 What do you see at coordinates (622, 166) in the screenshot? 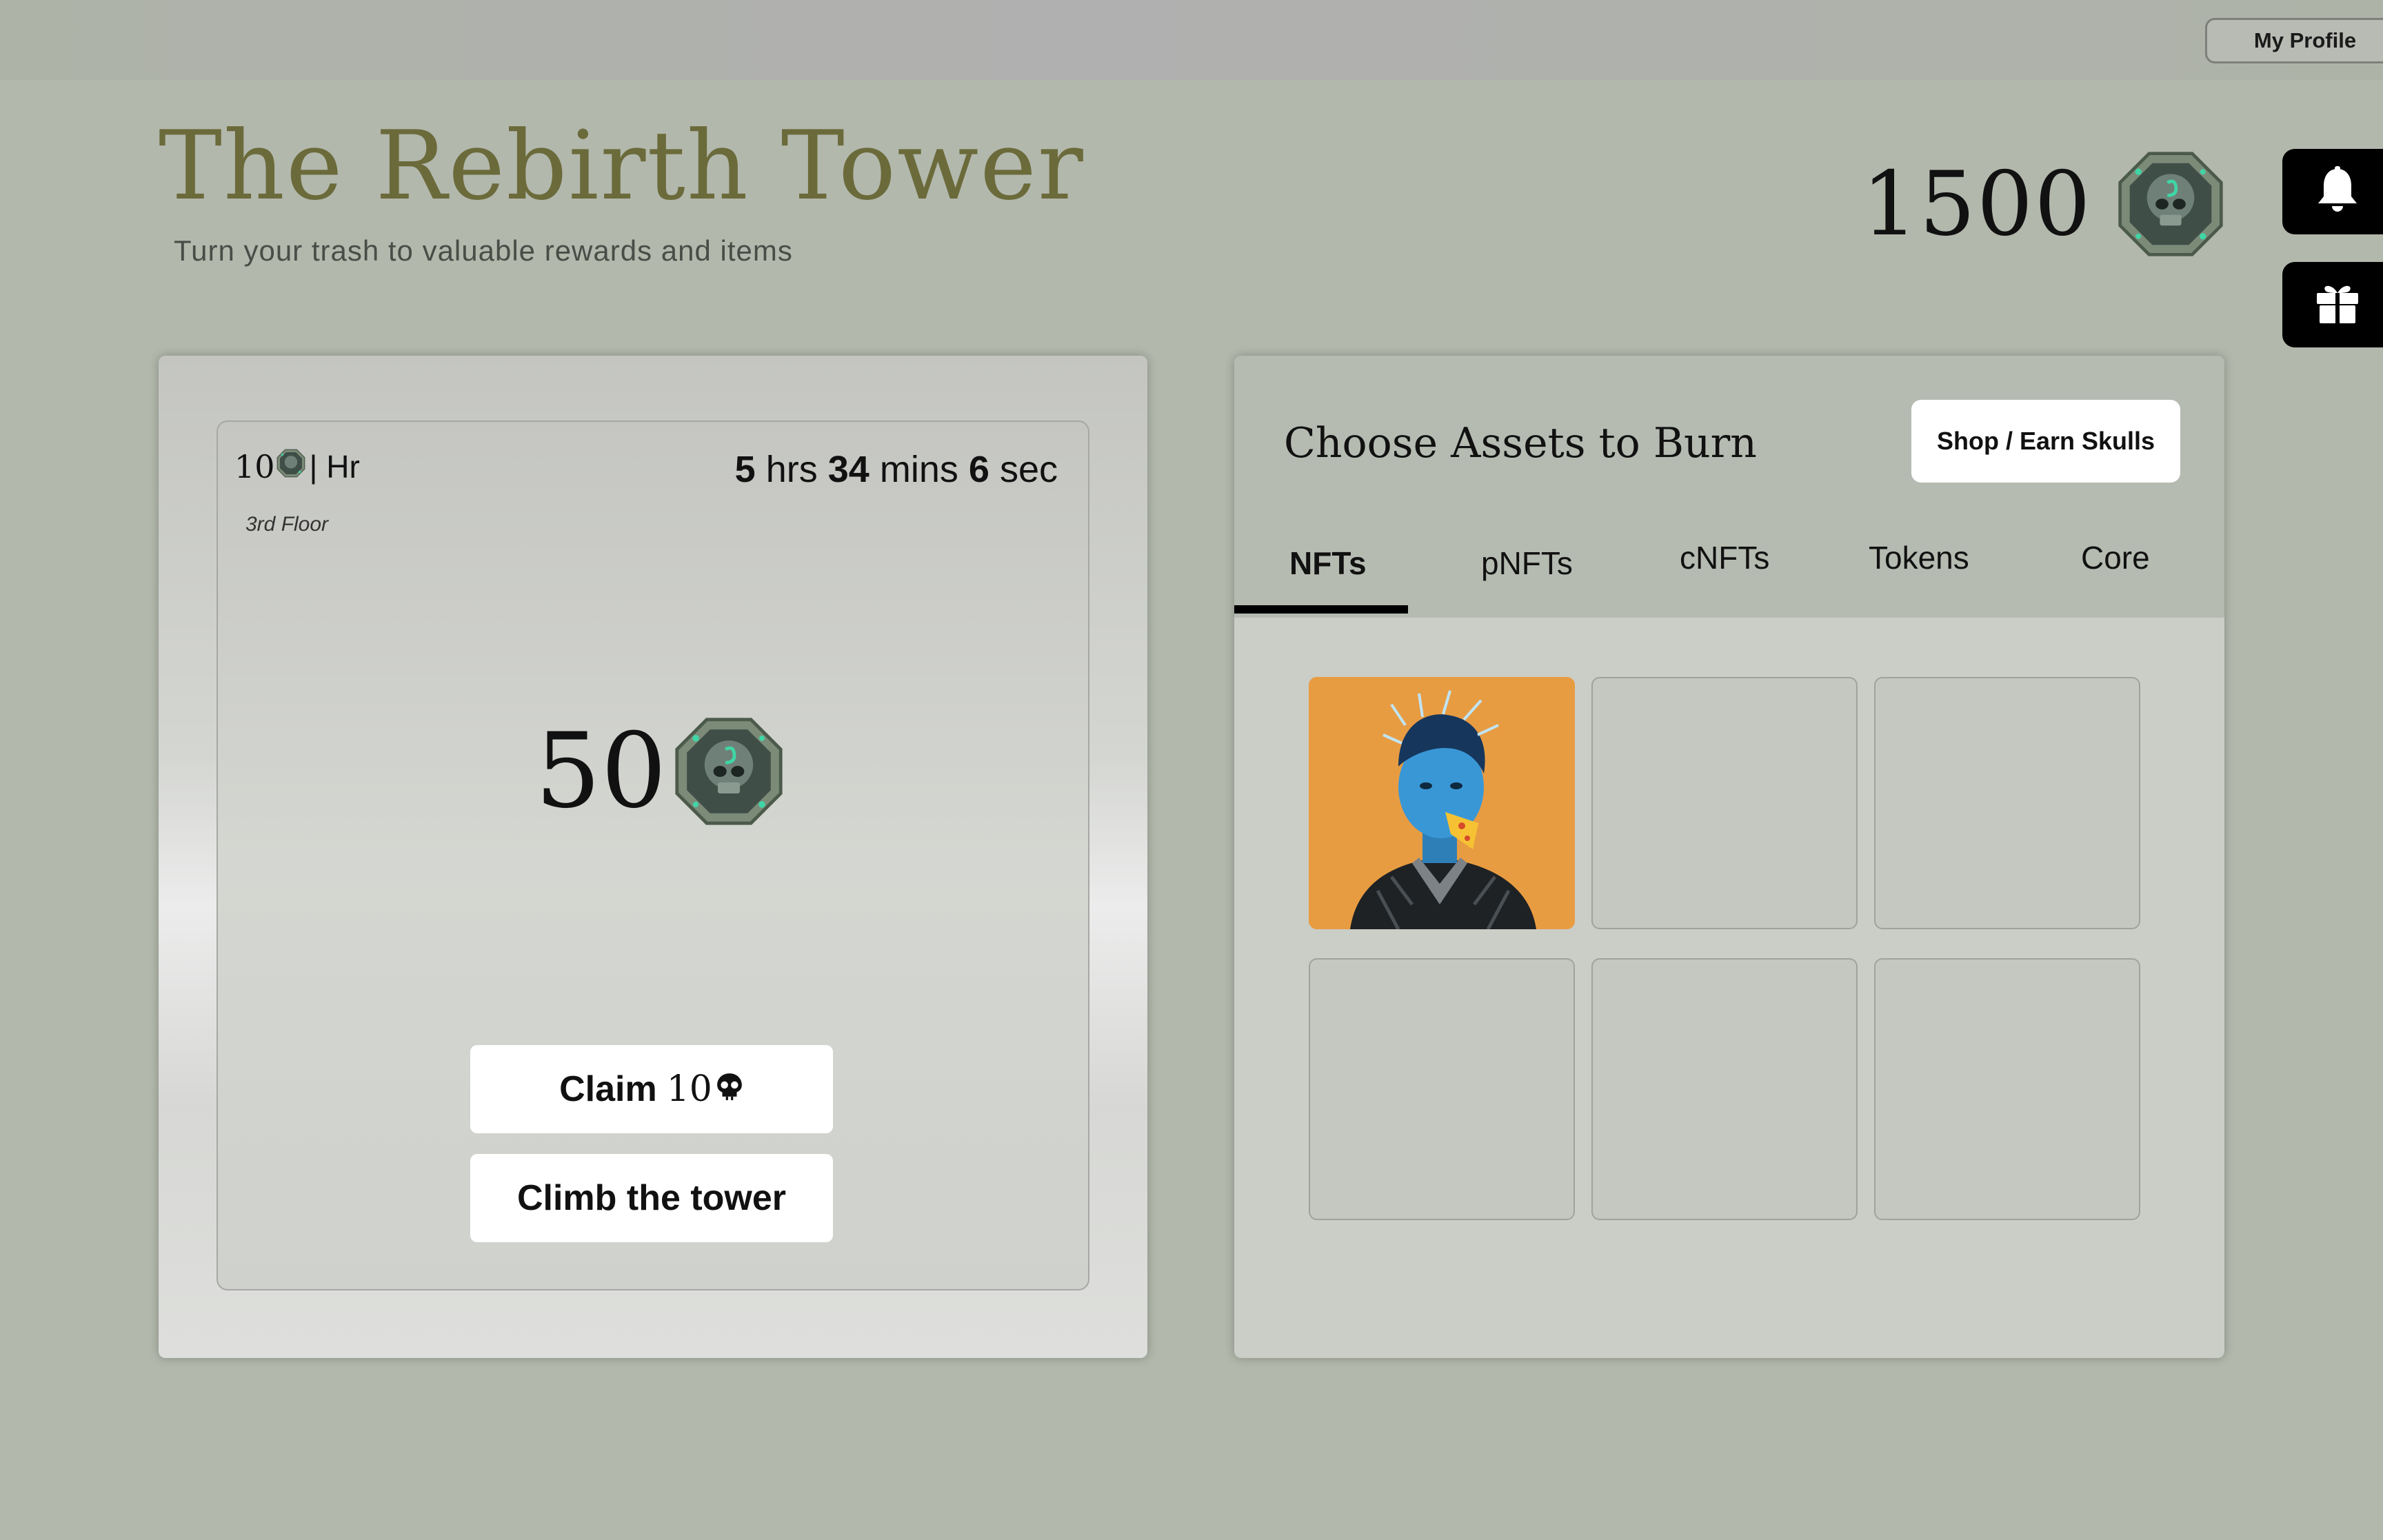
I see `page-title: The Rebirth Tower` at bounding box center [622, 166].